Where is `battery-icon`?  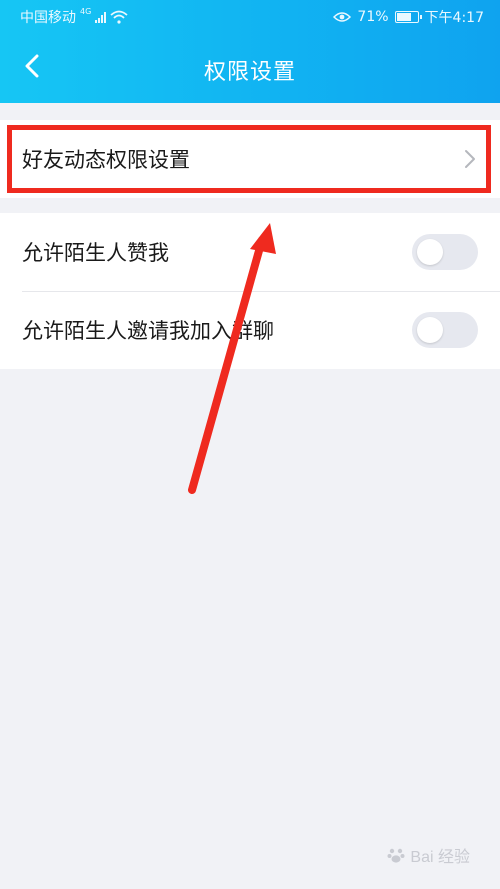 battery-icon is located at coordinates (408, 17).